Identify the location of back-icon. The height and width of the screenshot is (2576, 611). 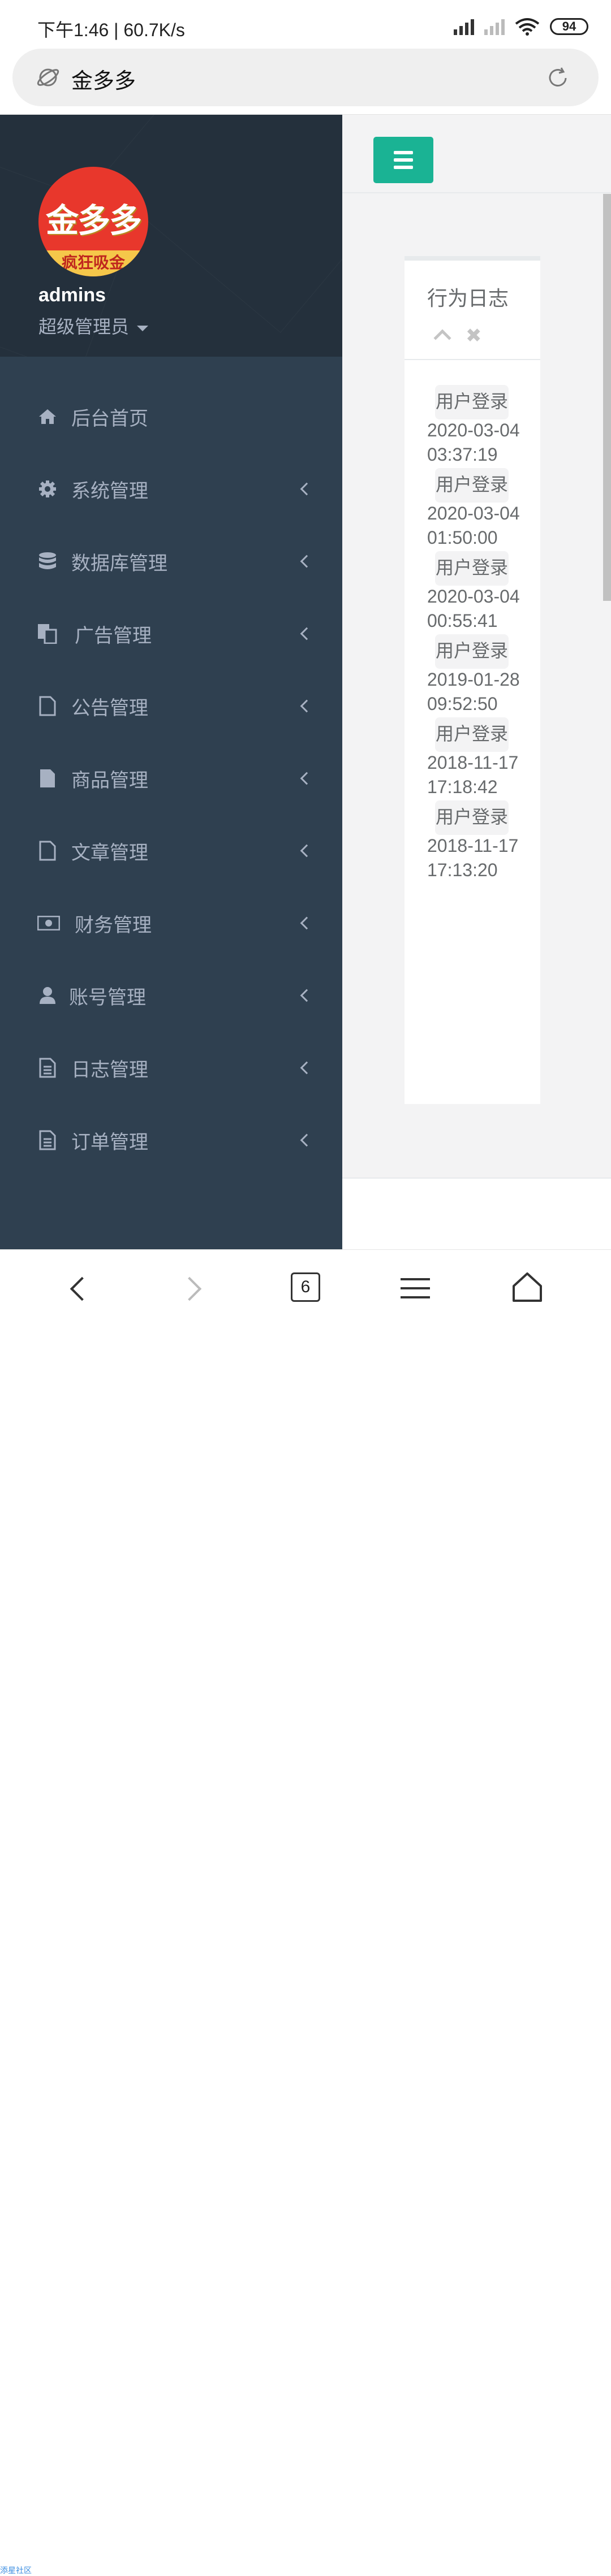
(82, 1288).